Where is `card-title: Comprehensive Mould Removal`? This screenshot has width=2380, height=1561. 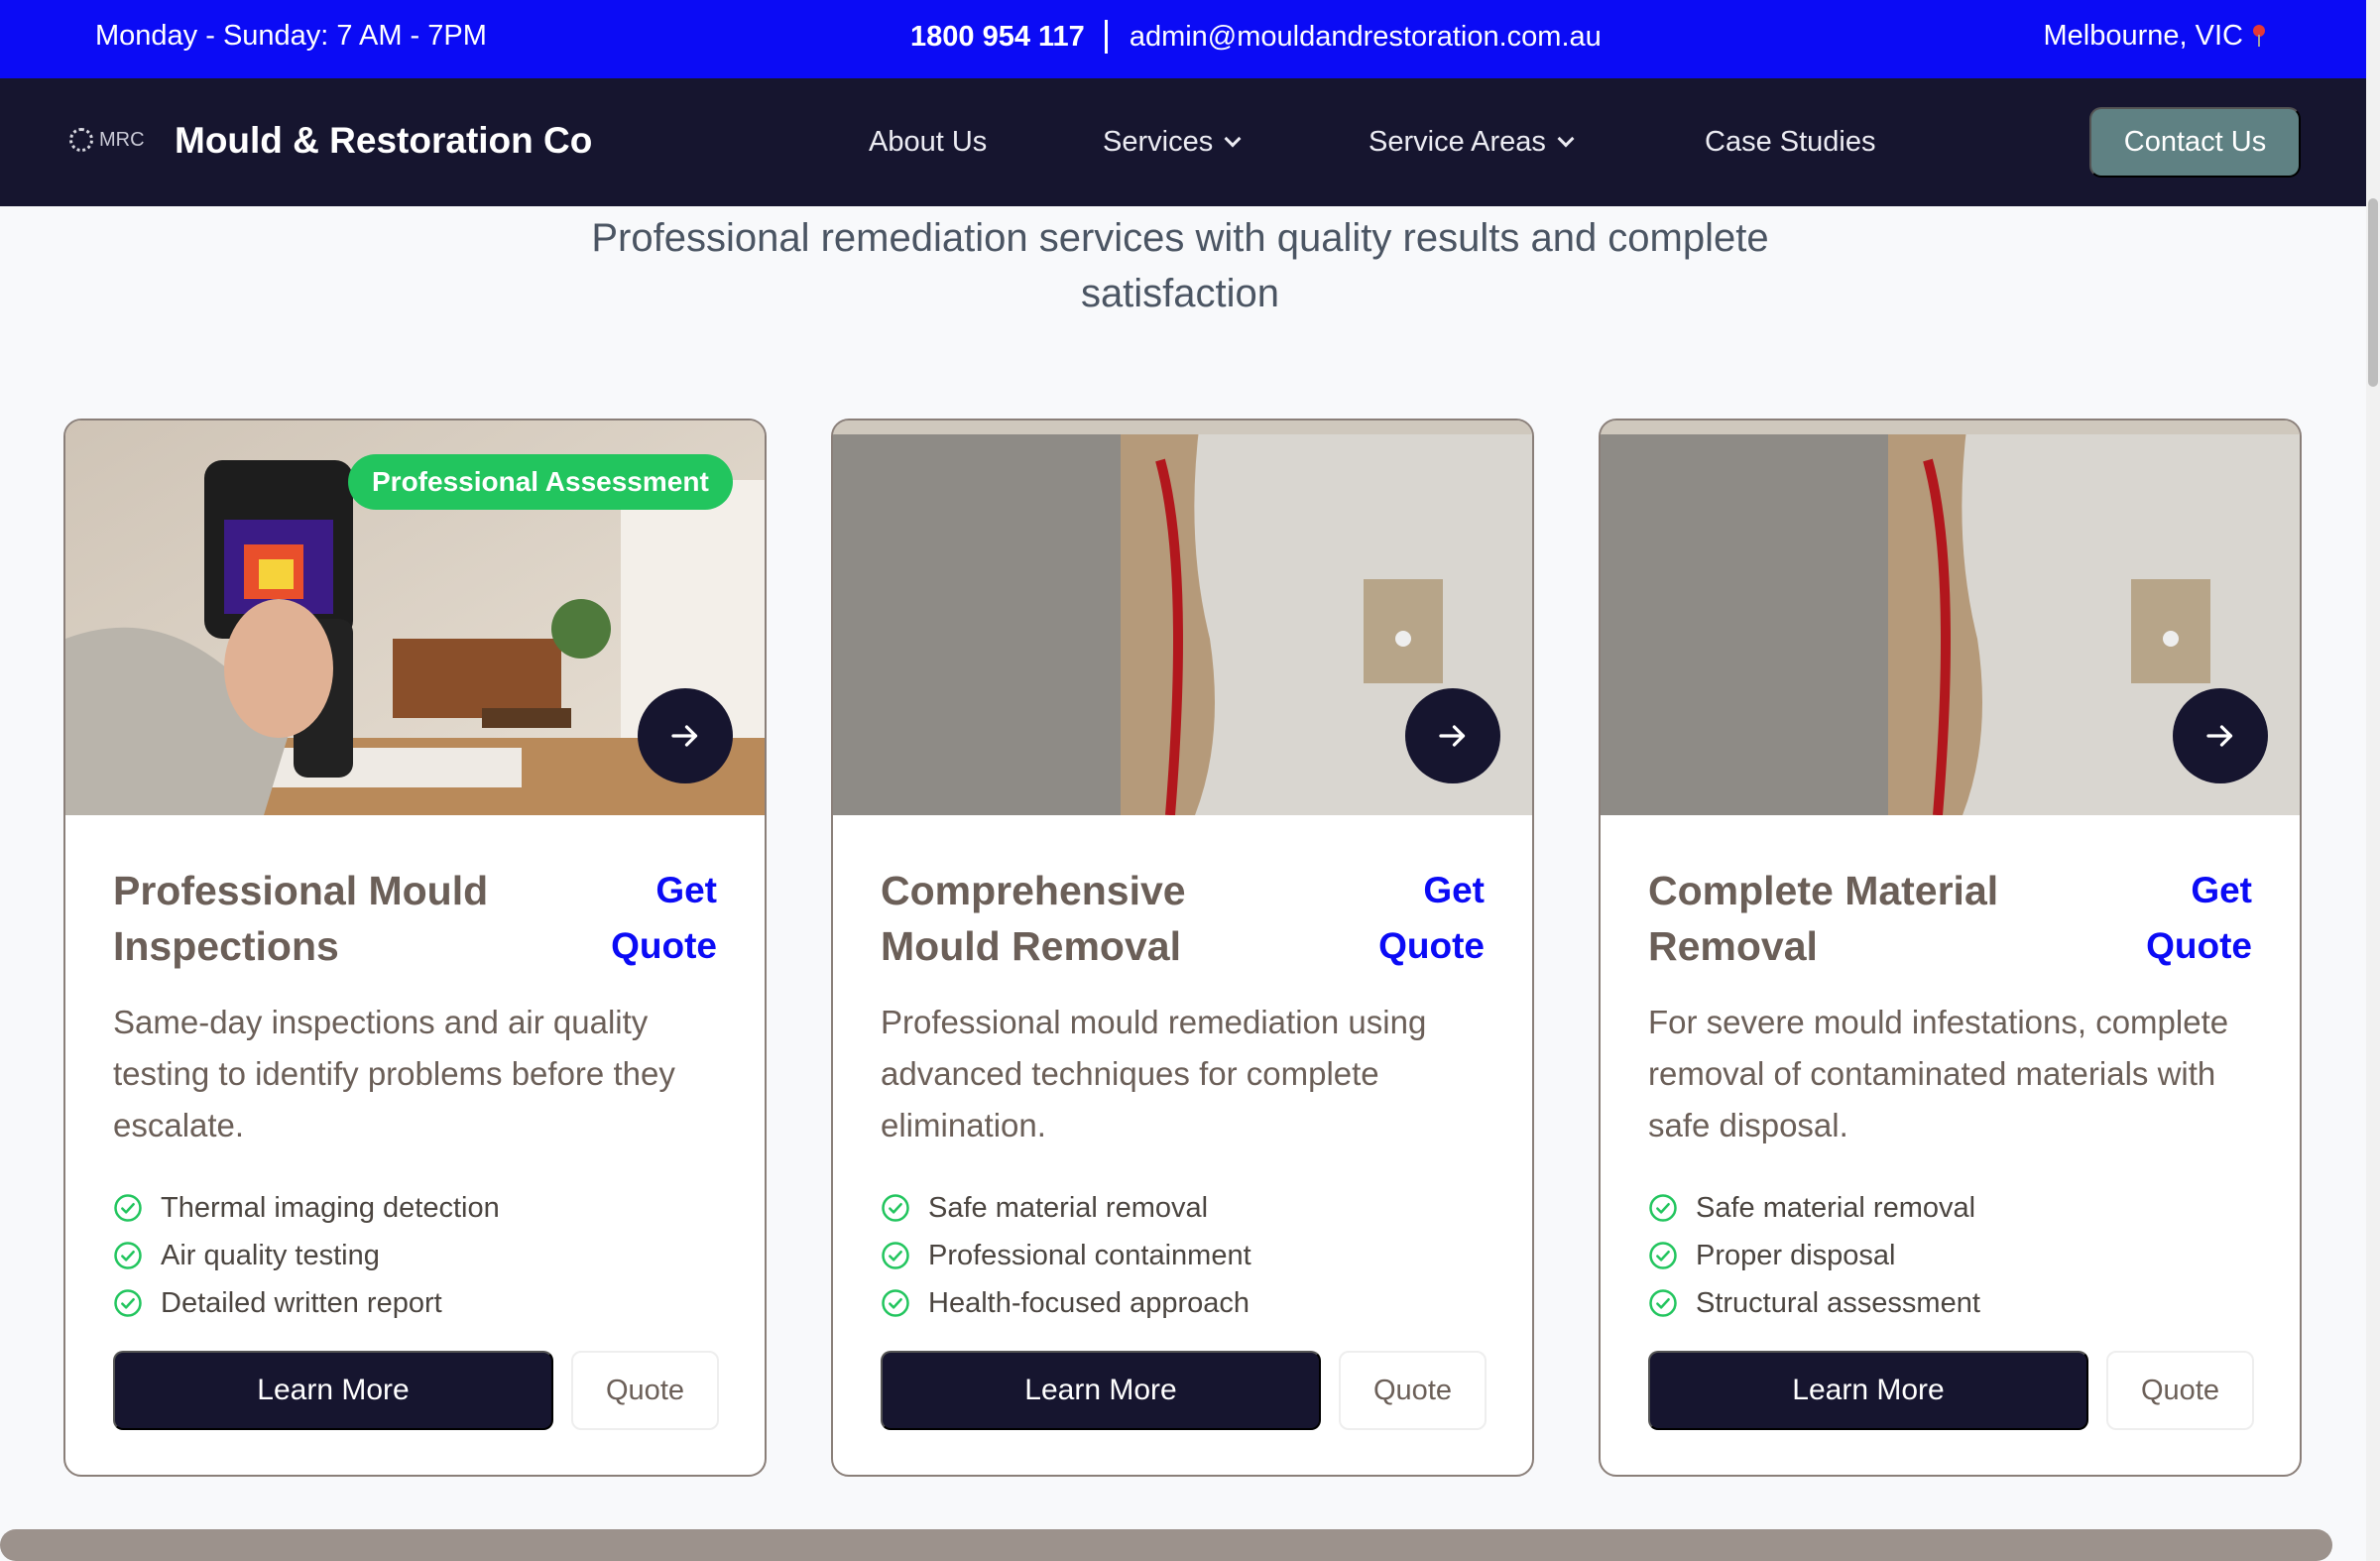
card-title: Comprehensive Mould Removal is located at coordinates (1033, 918).